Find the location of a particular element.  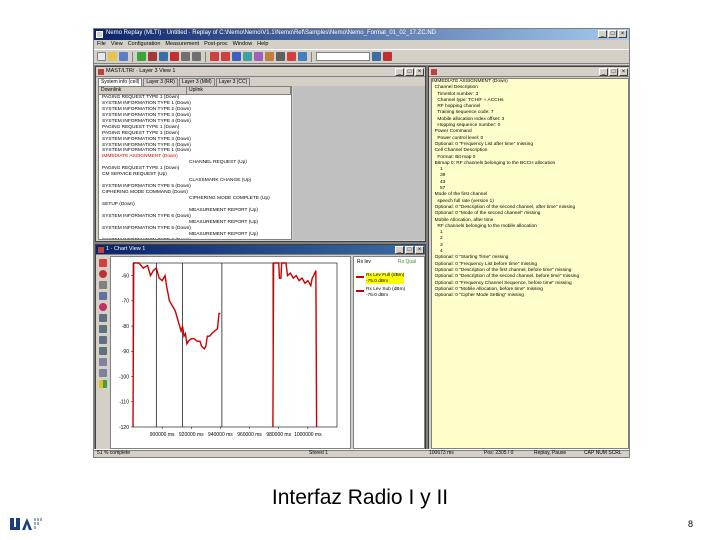

y-tick-label: -70 is located at coordinates (125, 302).